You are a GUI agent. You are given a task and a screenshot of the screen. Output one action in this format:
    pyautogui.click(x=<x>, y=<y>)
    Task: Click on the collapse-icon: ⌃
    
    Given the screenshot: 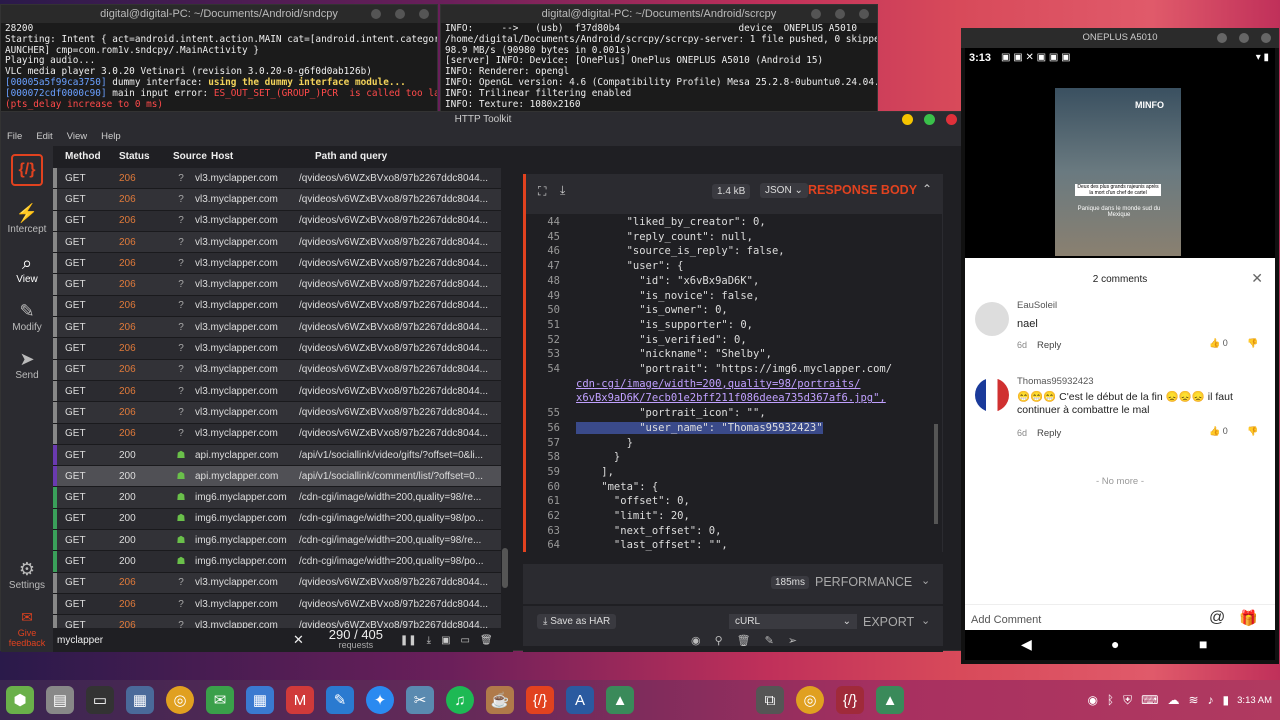 What is the action you would take?
    pyautogui.click(x=927, y=189)
    